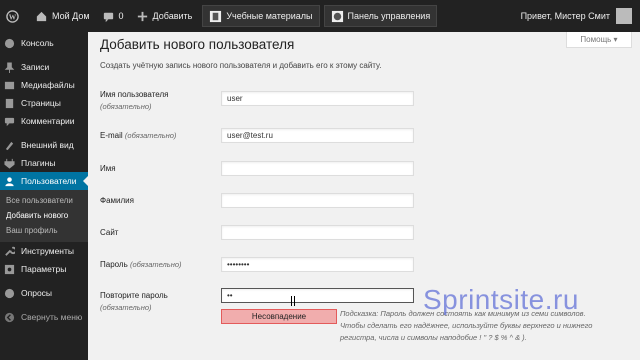 This screenshot has height=360, width=640. Describe the element at coordinates (48, 85) in the screenshot. I see `sidebar-item-label: Медиафайлы` at that location.